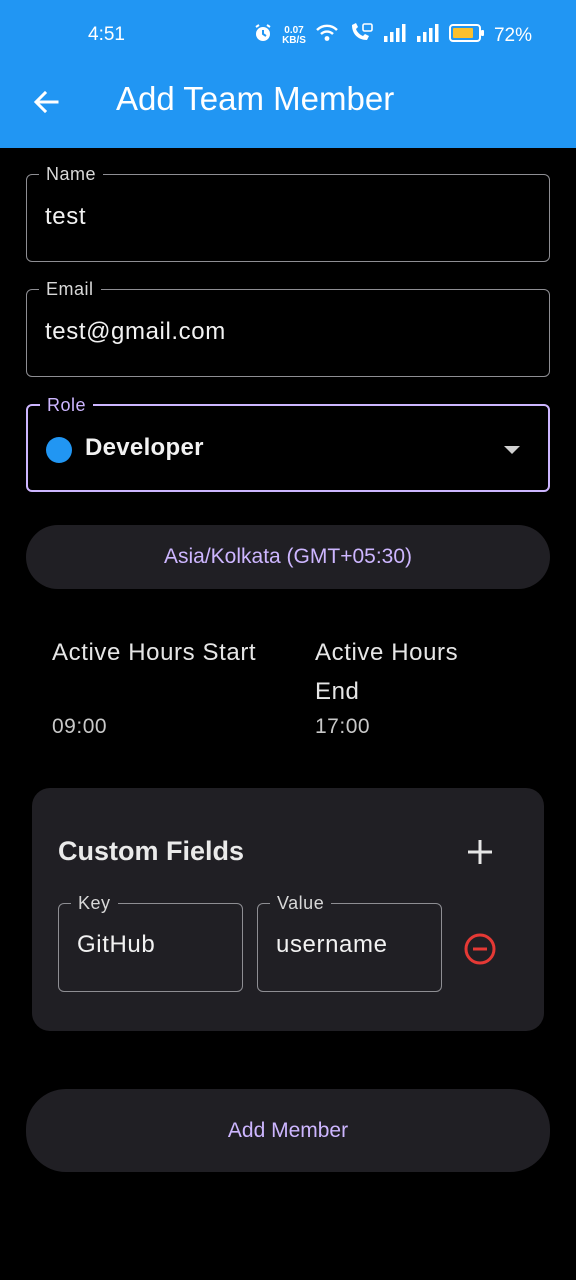 The image size is (576, 1280). Describe the element at coordinates (512, 450) in the screenshot. I see `dropdown-arrow-icon` at that location.